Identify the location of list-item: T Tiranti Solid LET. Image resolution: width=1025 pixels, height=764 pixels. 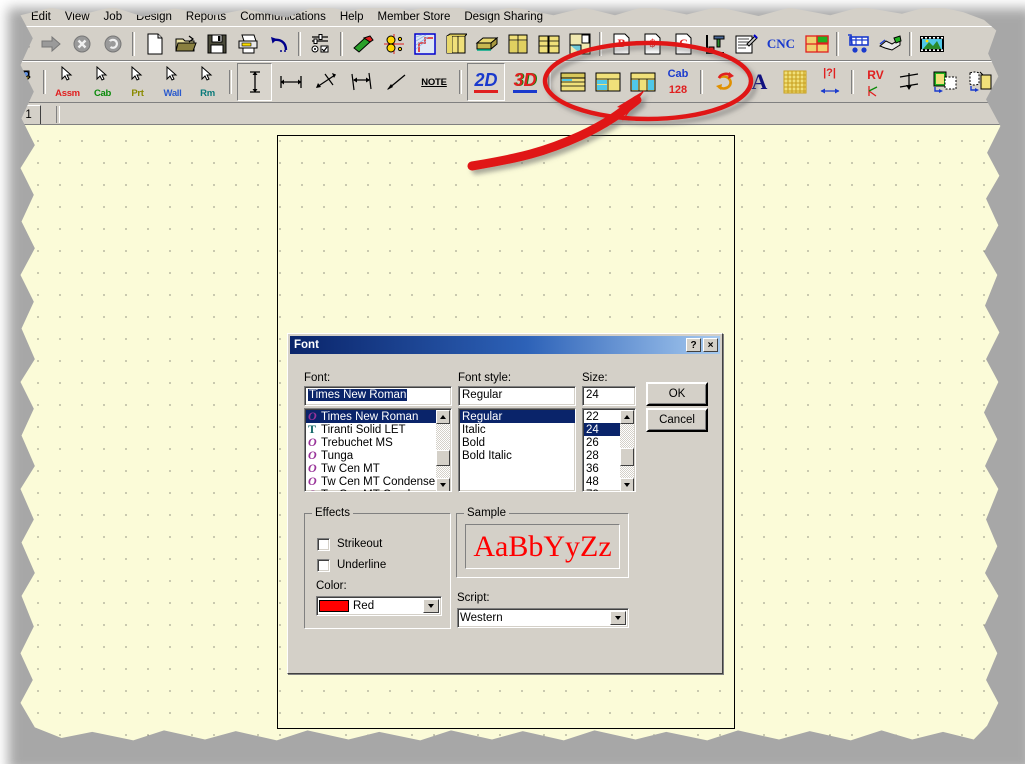
(371, 429).